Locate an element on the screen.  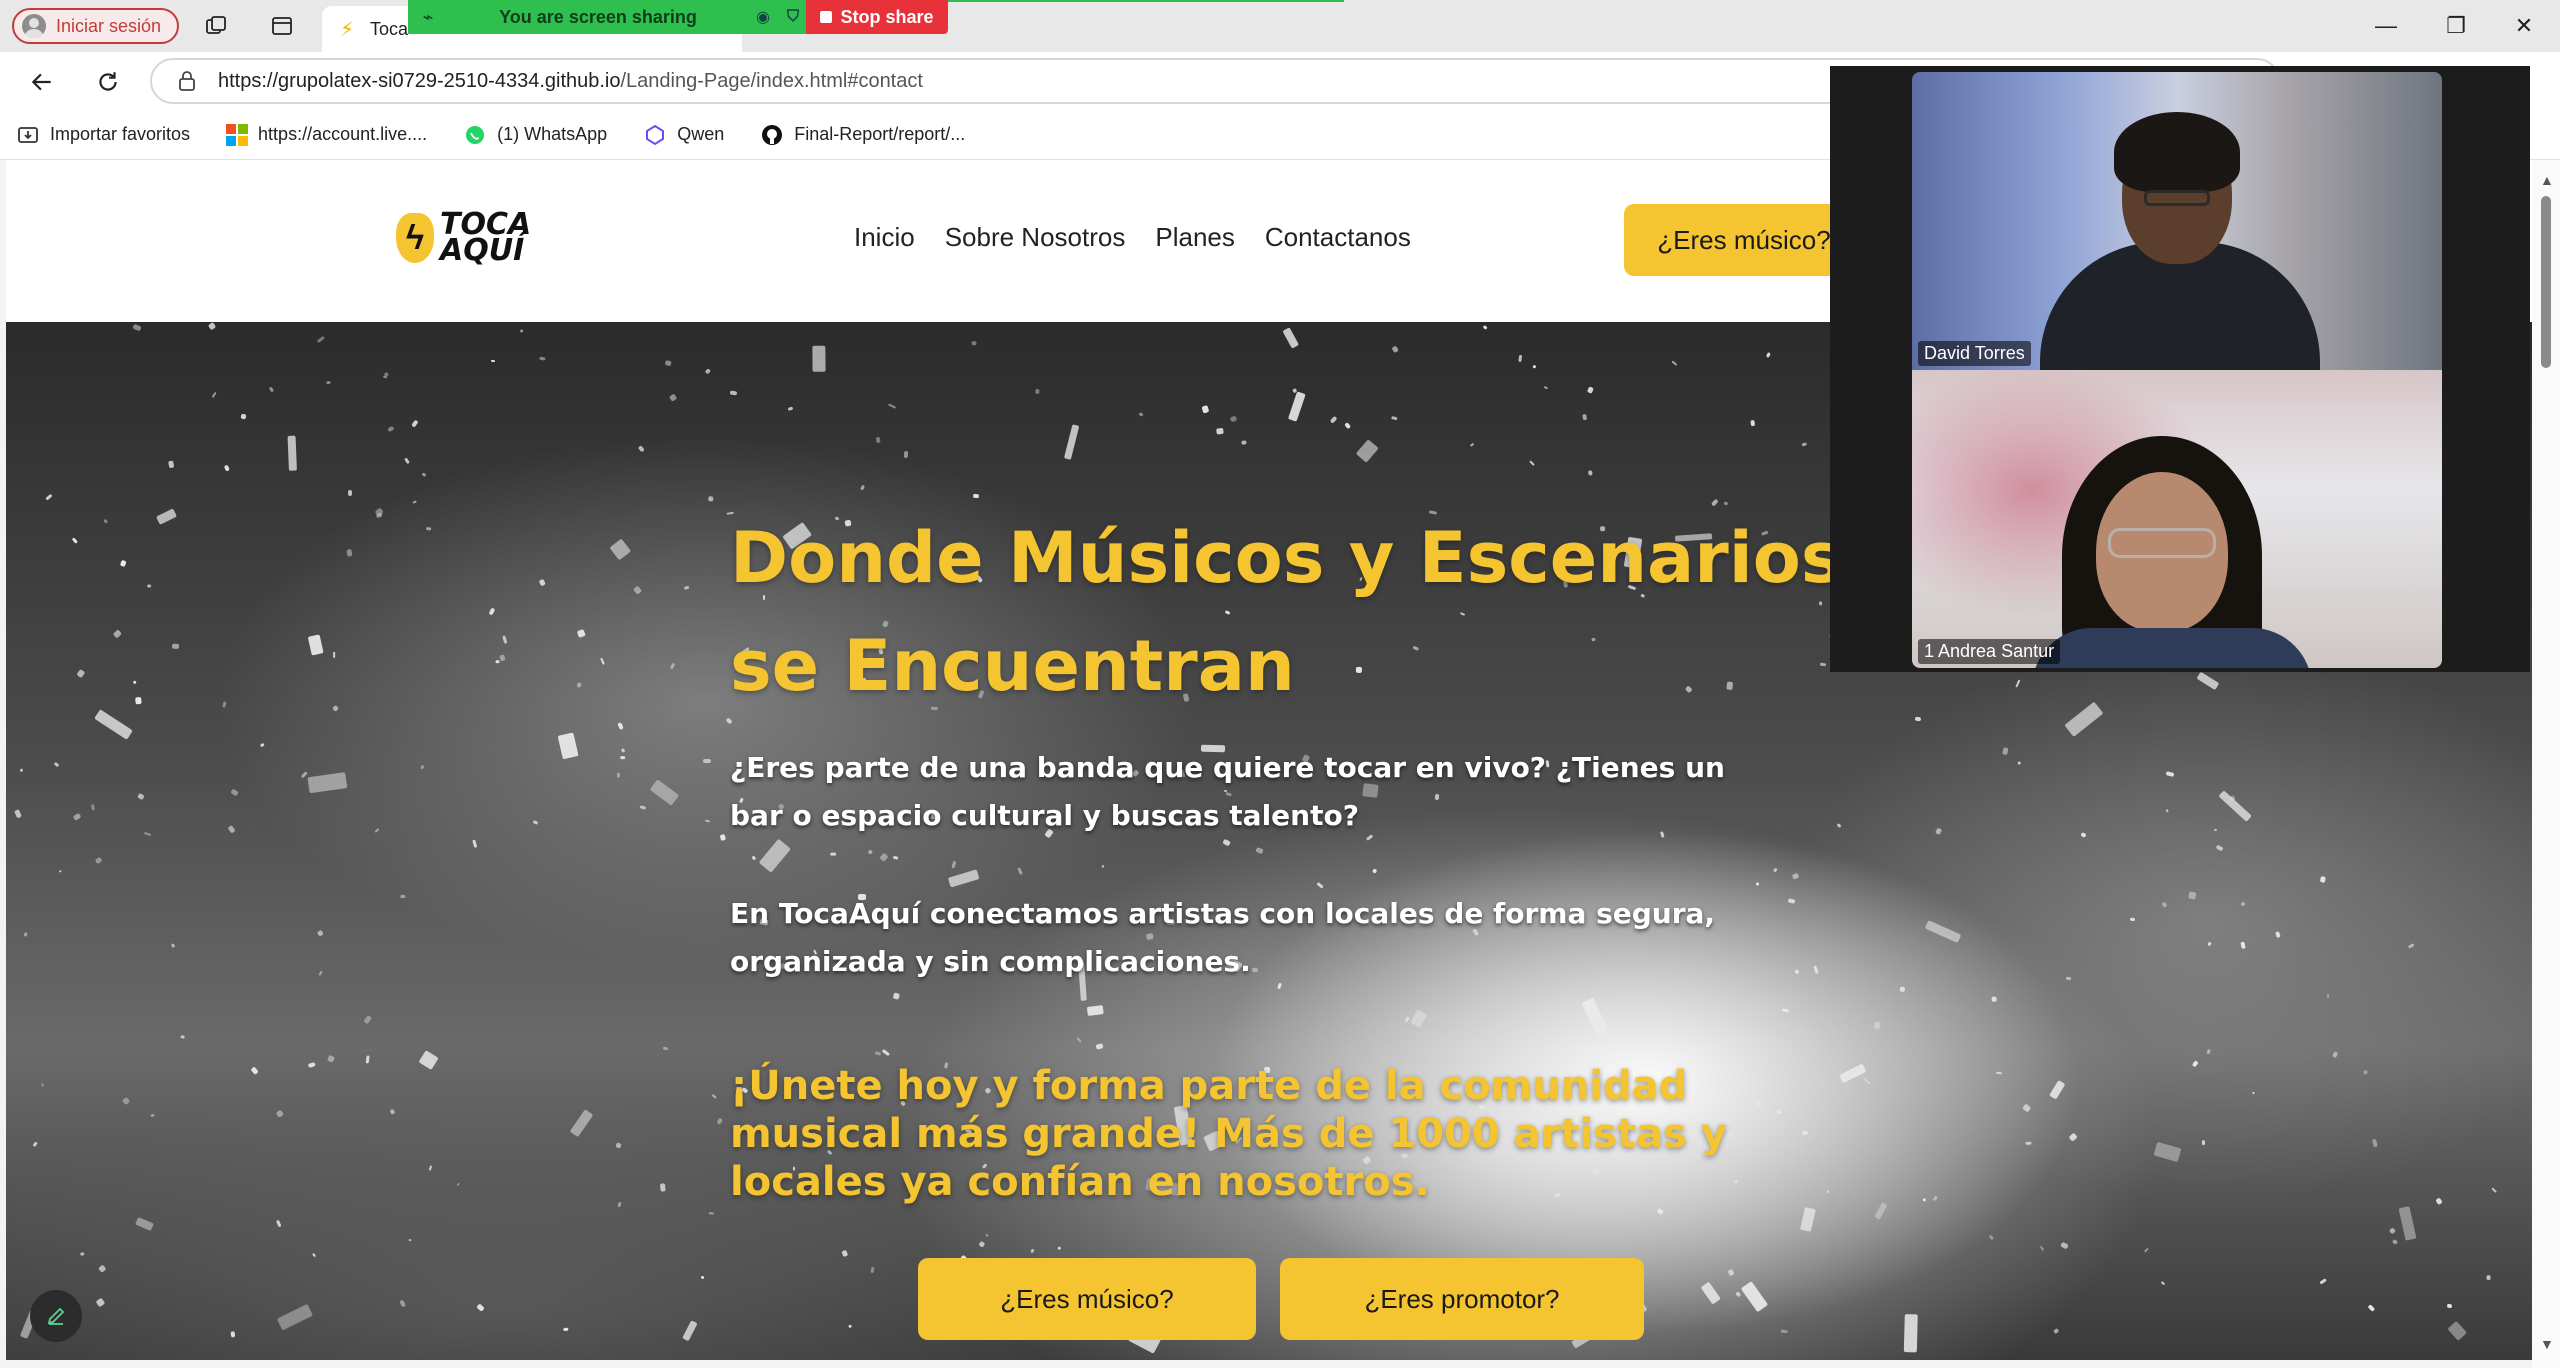
site-logo: ϟ TOCA AQUÍ is located at coordinates (463, 238).